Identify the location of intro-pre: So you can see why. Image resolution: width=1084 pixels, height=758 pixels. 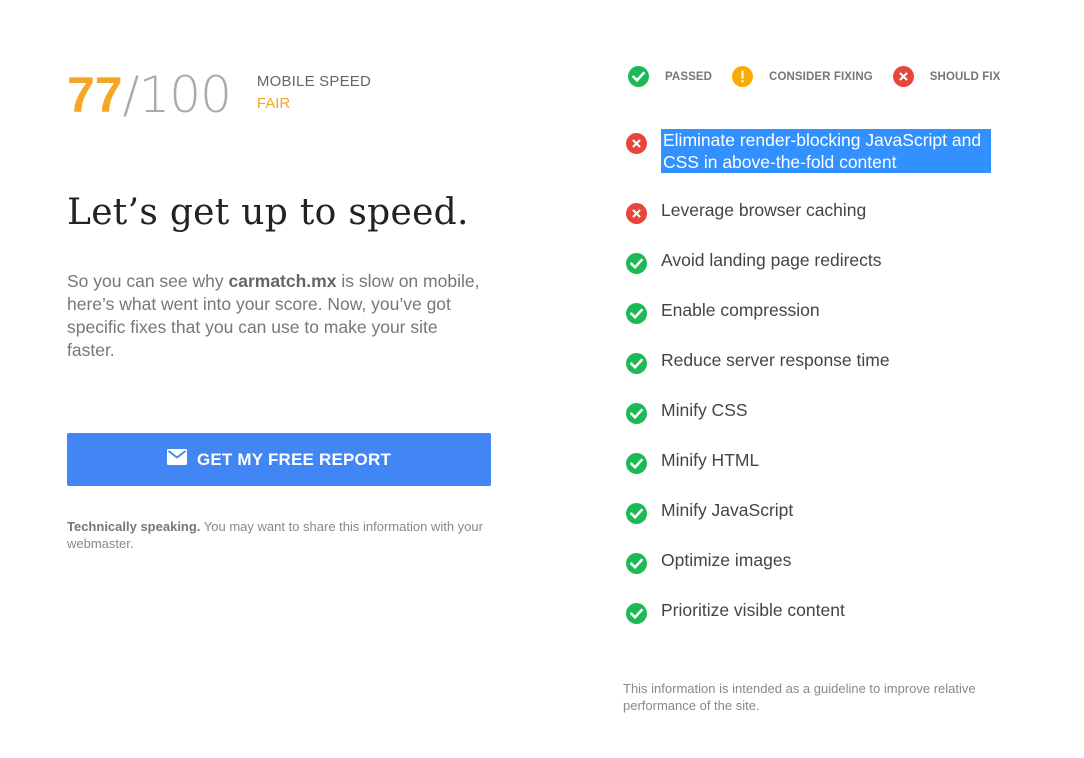
(148, 281).